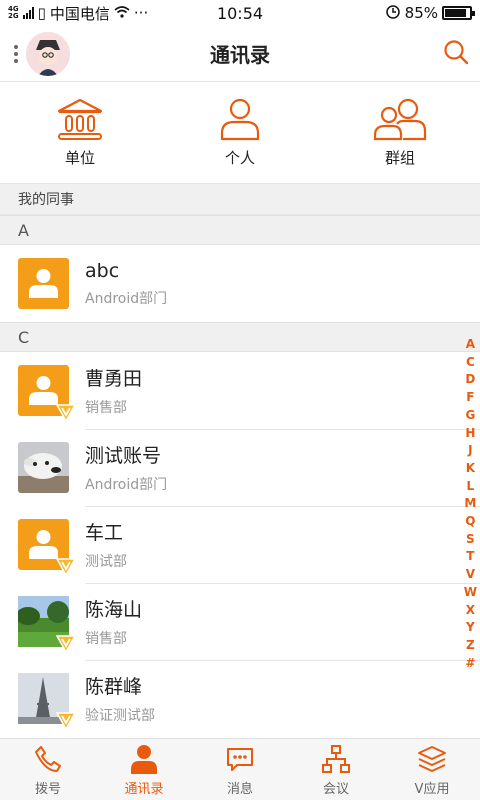  What do you see at coordinates (239, 789) in the screenshot?
I see `tab-label: 消息` at bounding box center [239, 789].